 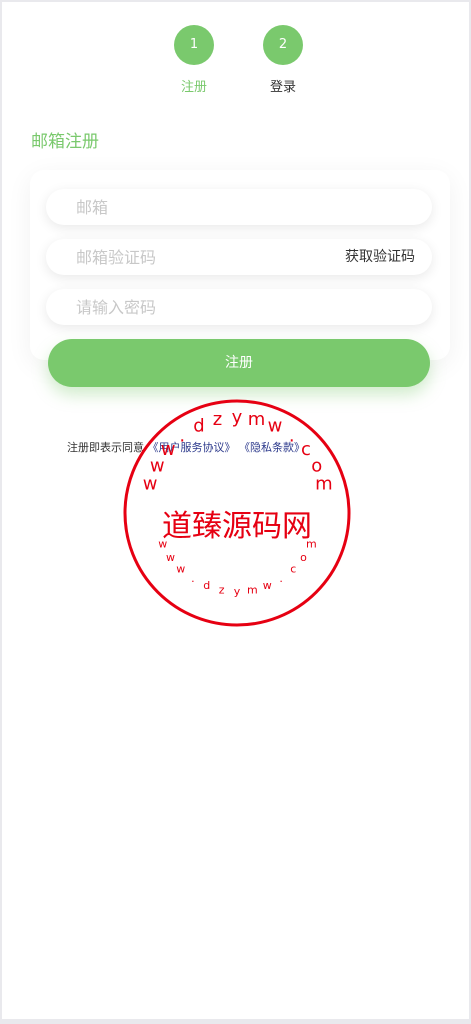 I want to click on email-input, so click(x=206, y=207).